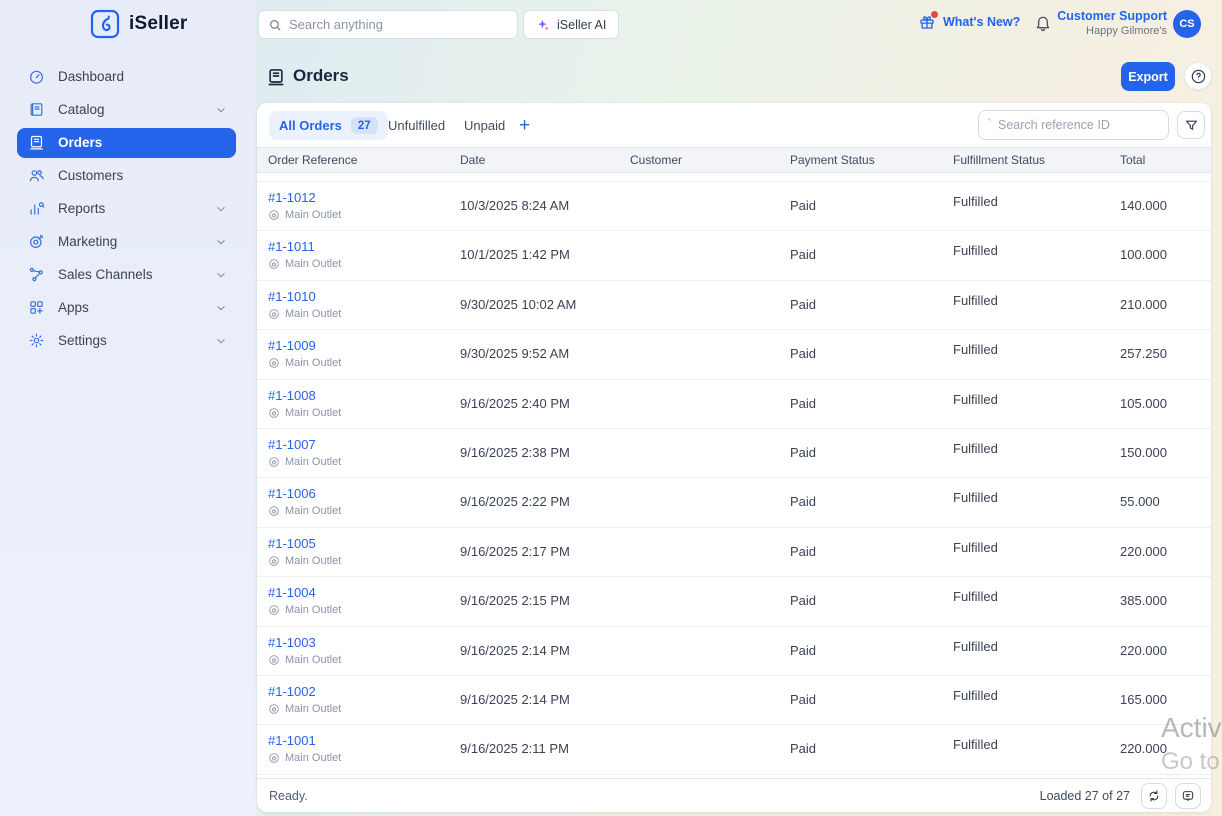  I want to click on brand-logo: iSeller, so click(138, 24).